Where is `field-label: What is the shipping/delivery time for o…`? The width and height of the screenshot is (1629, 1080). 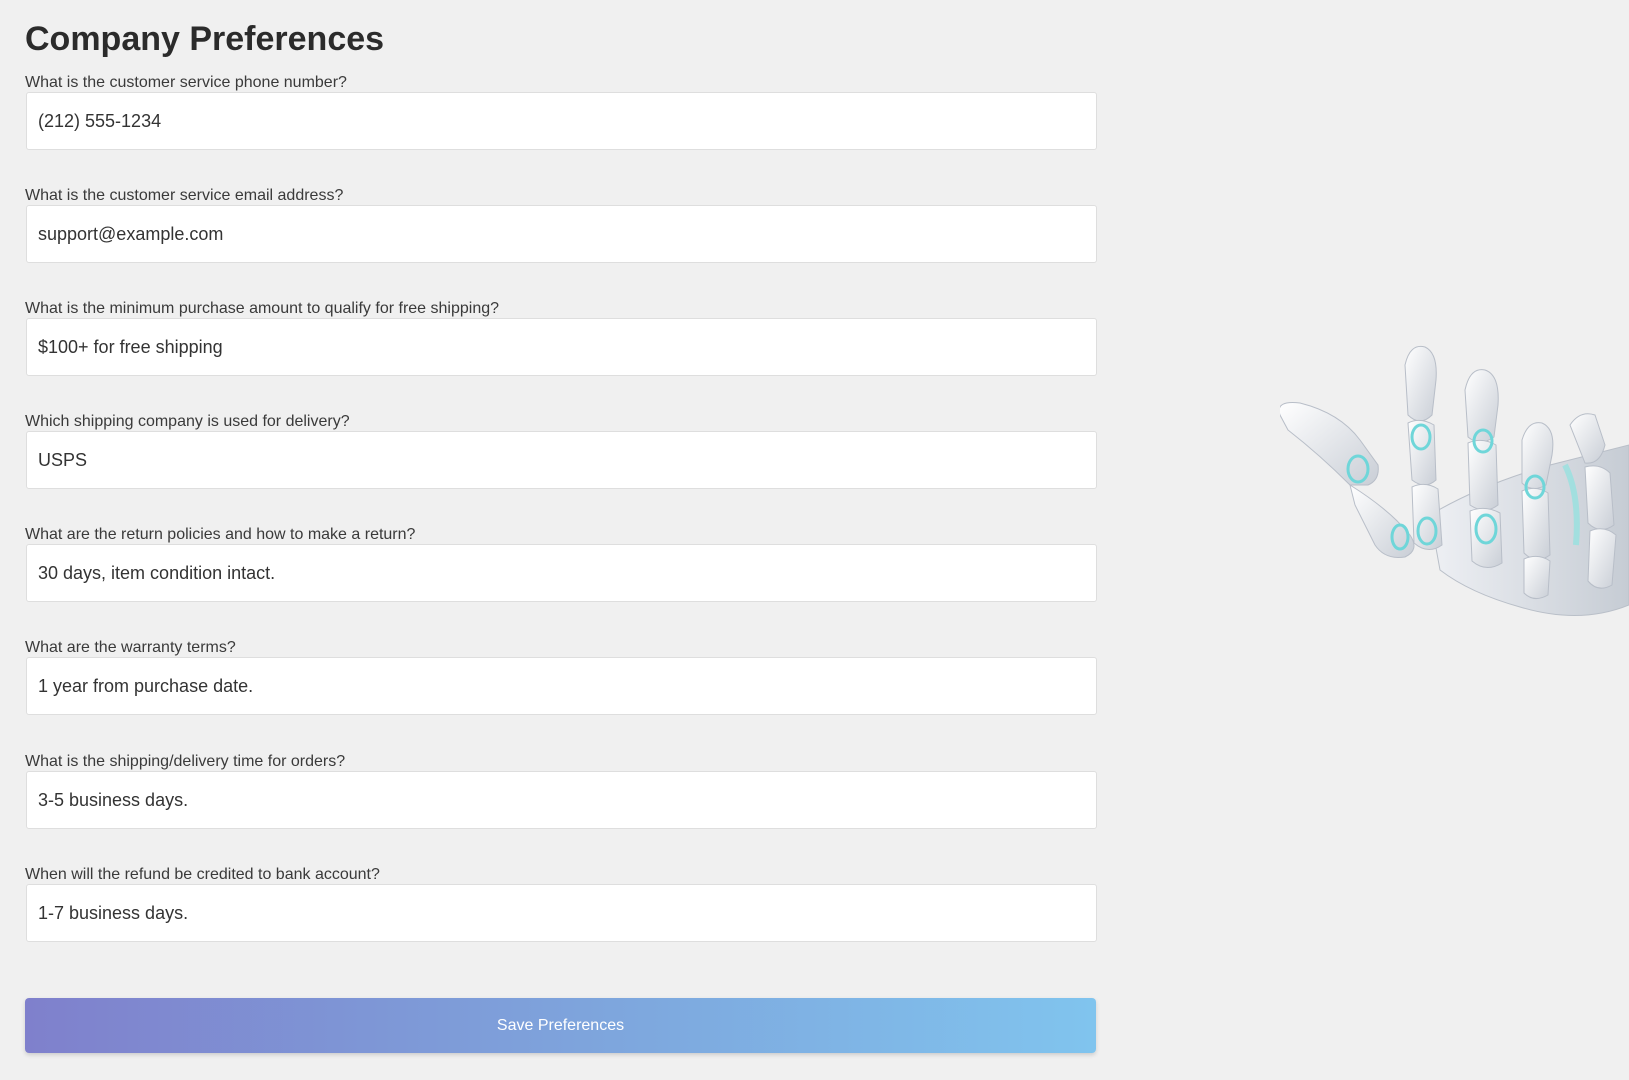
field-label: What is the shipping/delivery time for o… is located at coordinates (185, 761).